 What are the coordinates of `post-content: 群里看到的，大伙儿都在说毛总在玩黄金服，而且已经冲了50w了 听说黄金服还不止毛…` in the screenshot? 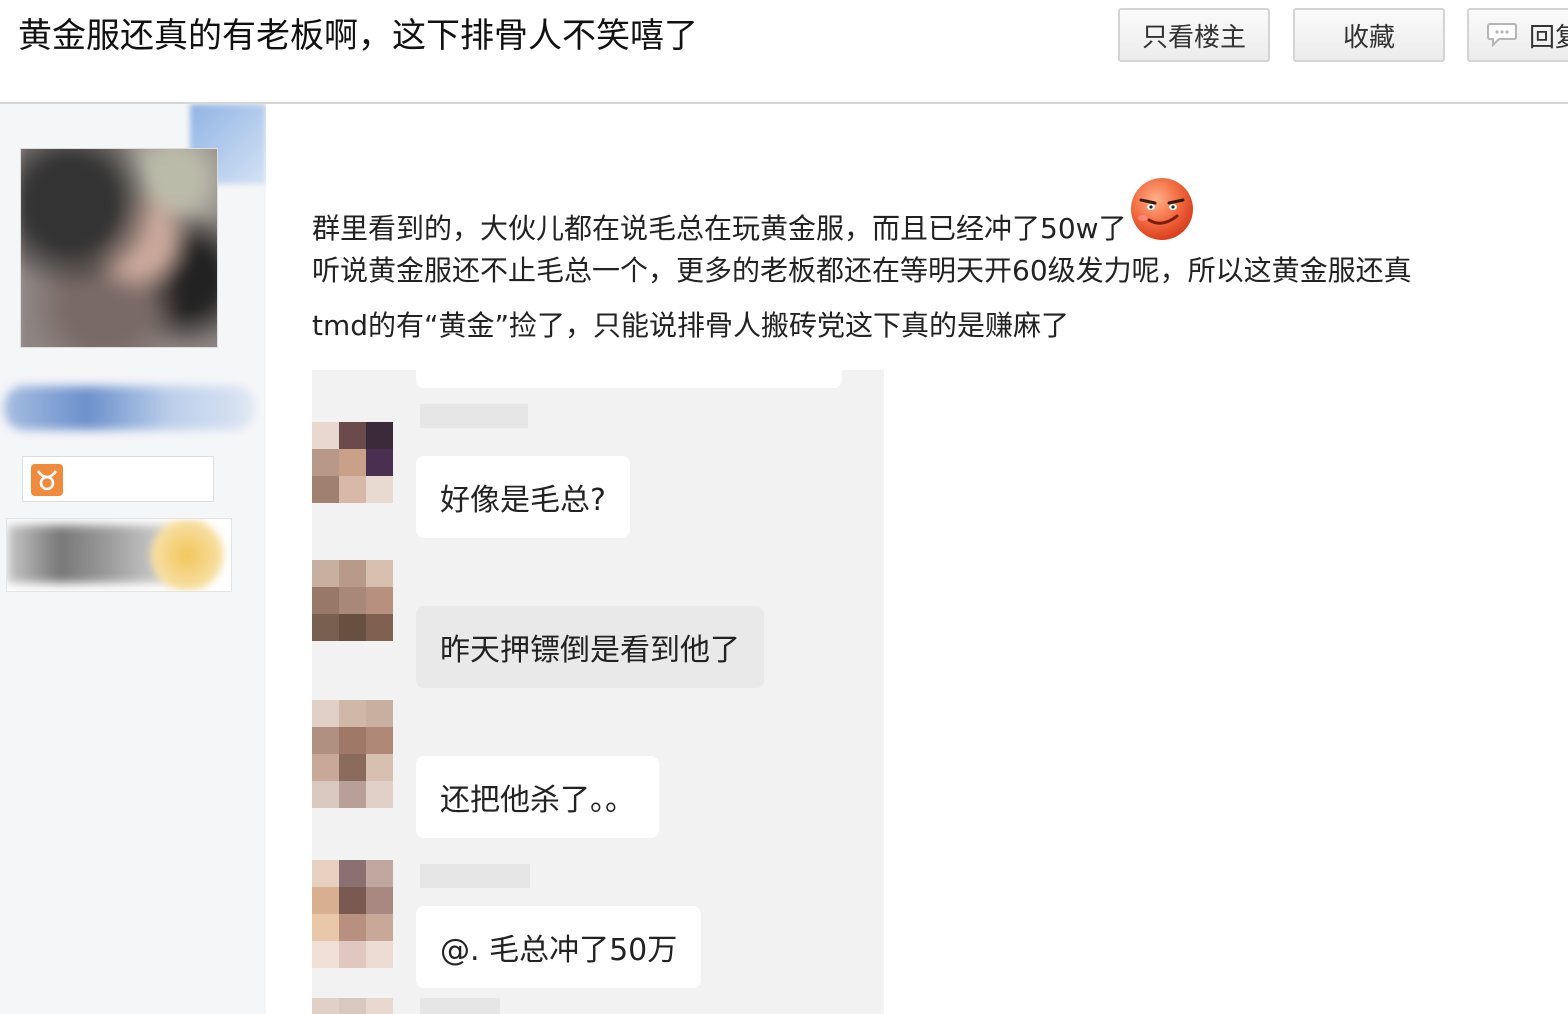 It's located at (937, 265).